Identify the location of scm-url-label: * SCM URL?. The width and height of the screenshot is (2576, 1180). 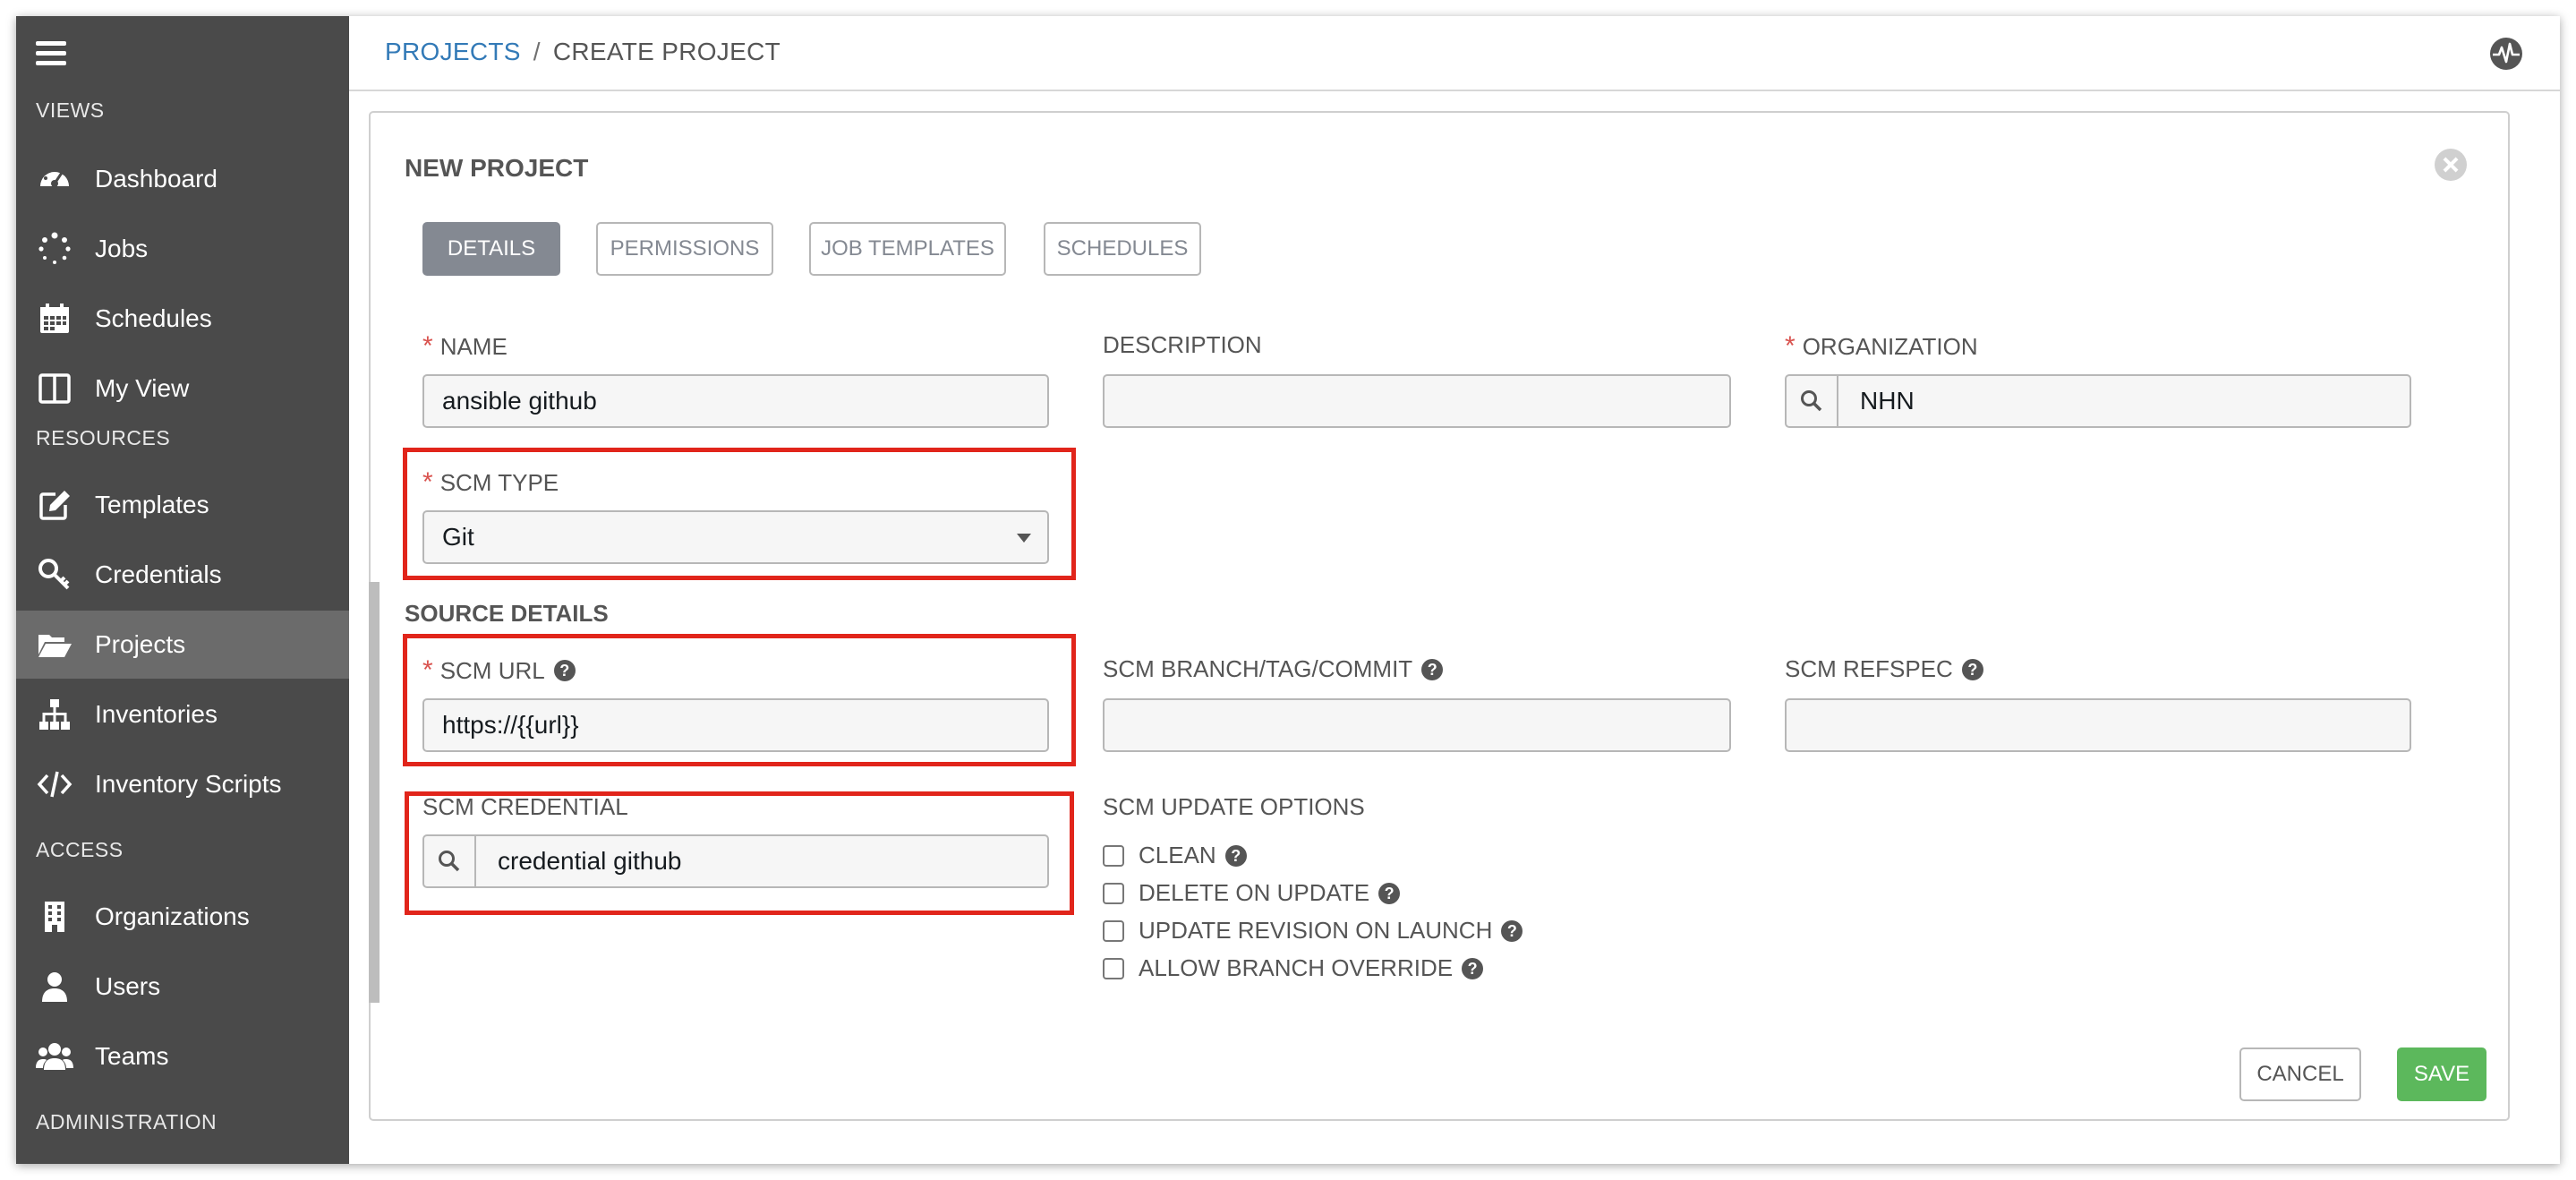
(499, 670).